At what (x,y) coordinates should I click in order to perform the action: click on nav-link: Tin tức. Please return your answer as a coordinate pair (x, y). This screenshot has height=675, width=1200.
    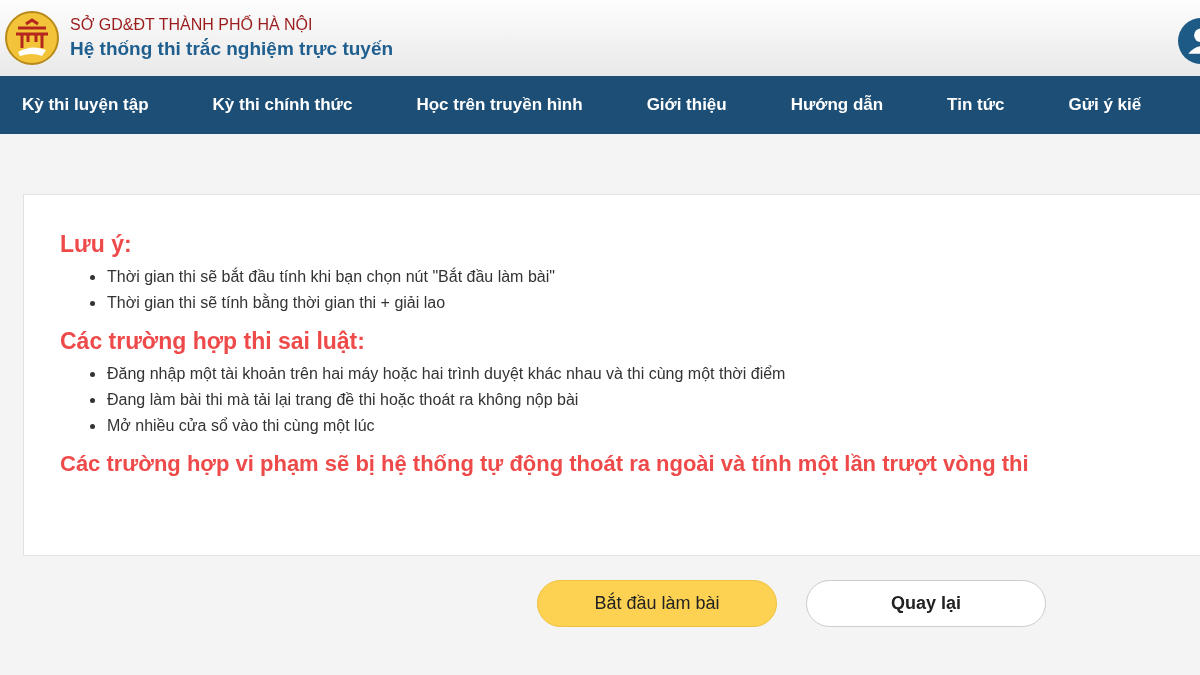
    Looking at the image, I should click on (976, 105).